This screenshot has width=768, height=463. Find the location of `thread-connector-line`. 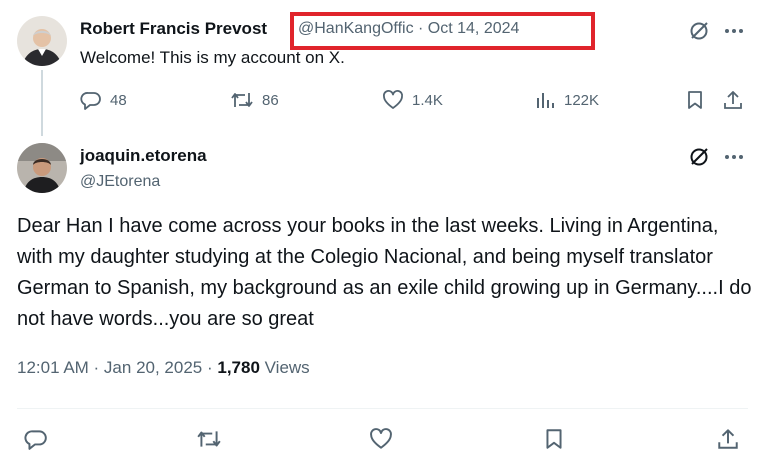

thread-connector-line is located at coordinates (42, 103).